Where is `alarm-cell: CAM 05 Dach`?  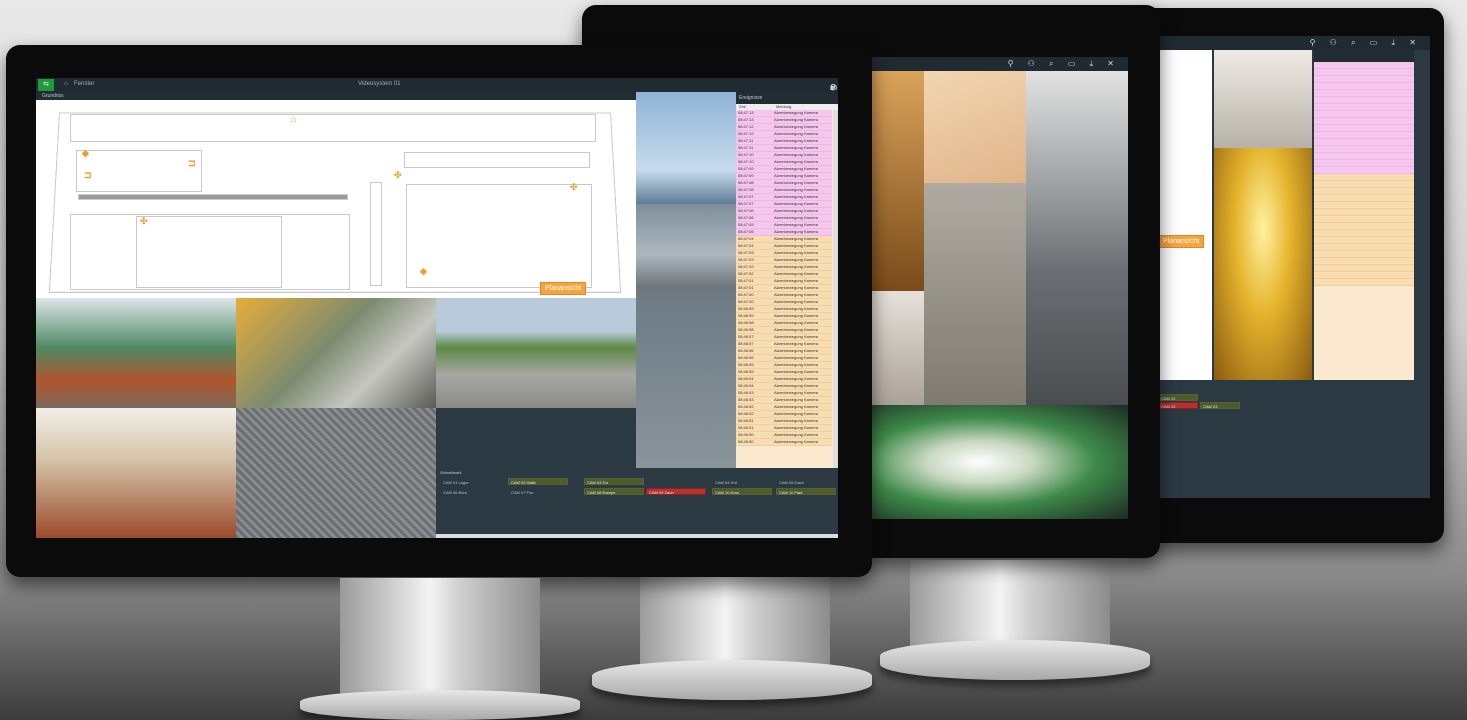
alarm-cell: CAM 05 Dach is located at coordinates (806, 481).